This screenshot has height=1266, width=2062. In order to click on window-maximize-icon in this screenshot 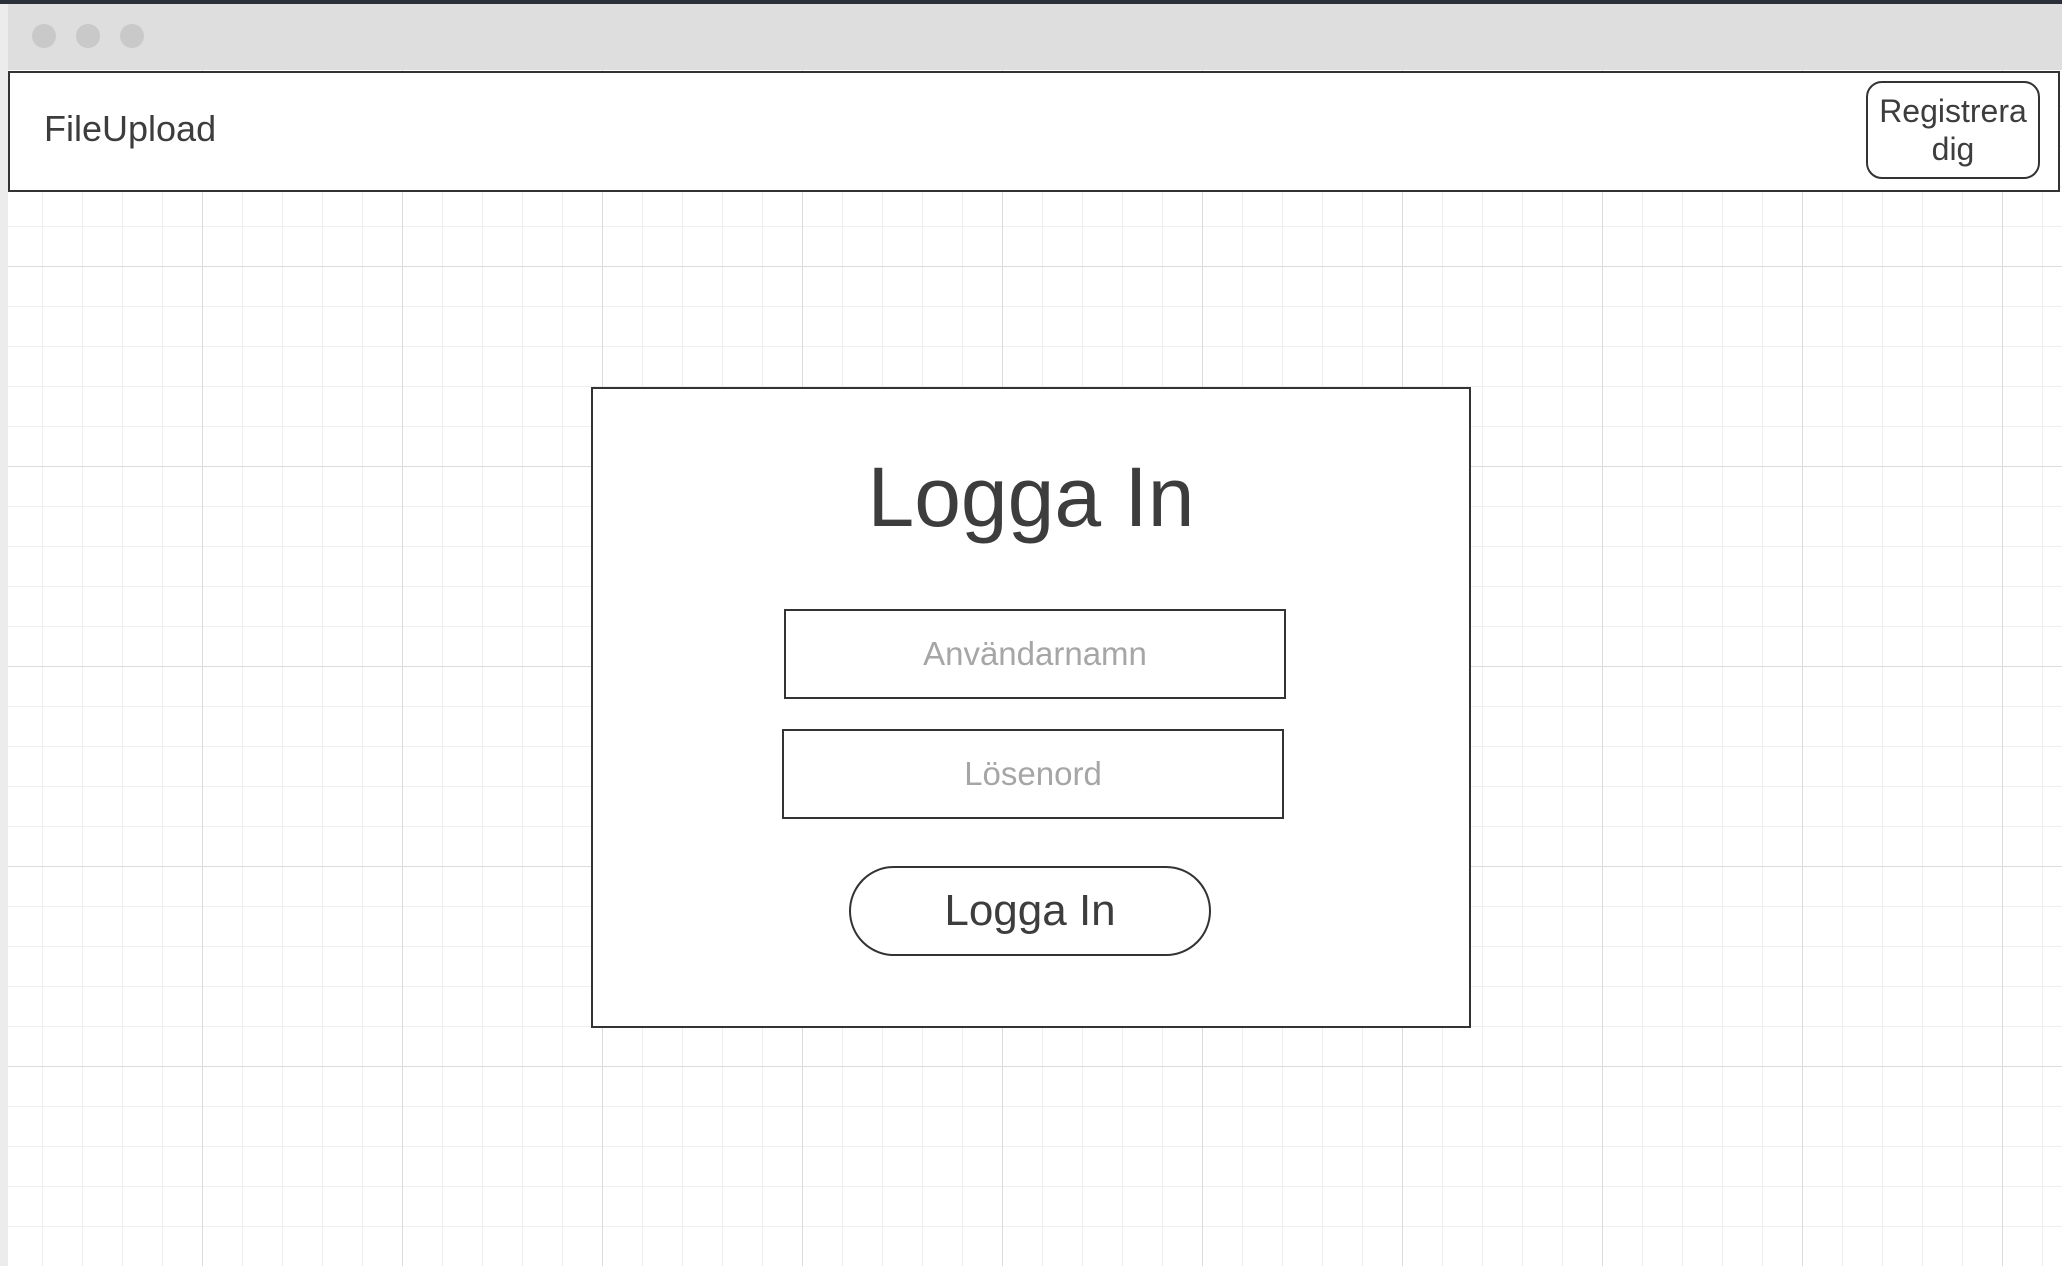, I will do `click(132, 36)`.